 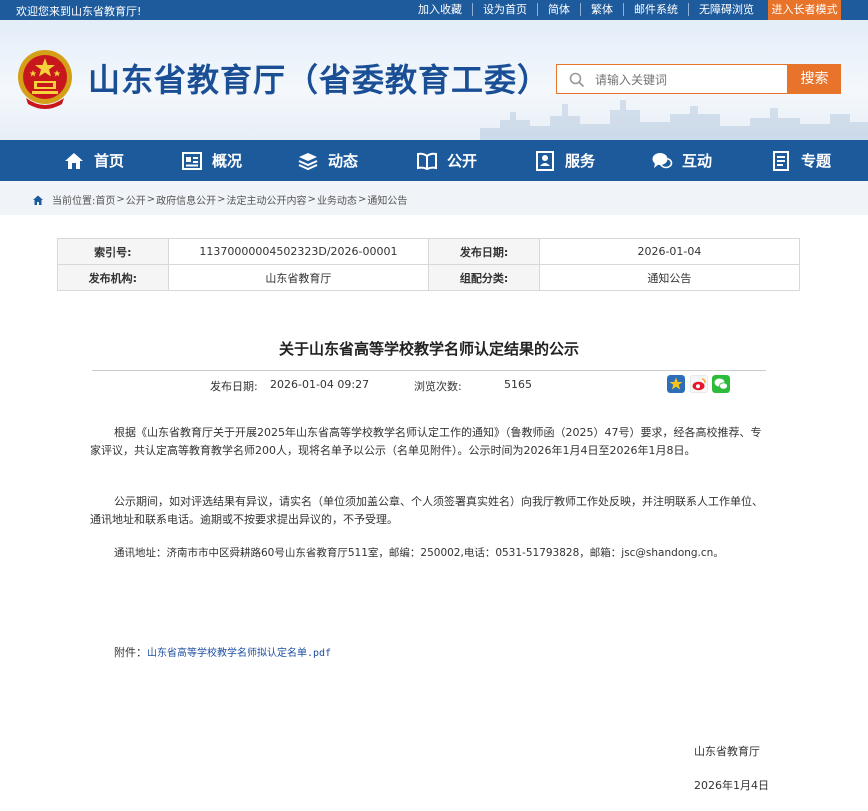 What do you see at coordinates (462, 161) in the screenshot?
I see `nav-label-open: 公开` at bounding box center [462, 161].